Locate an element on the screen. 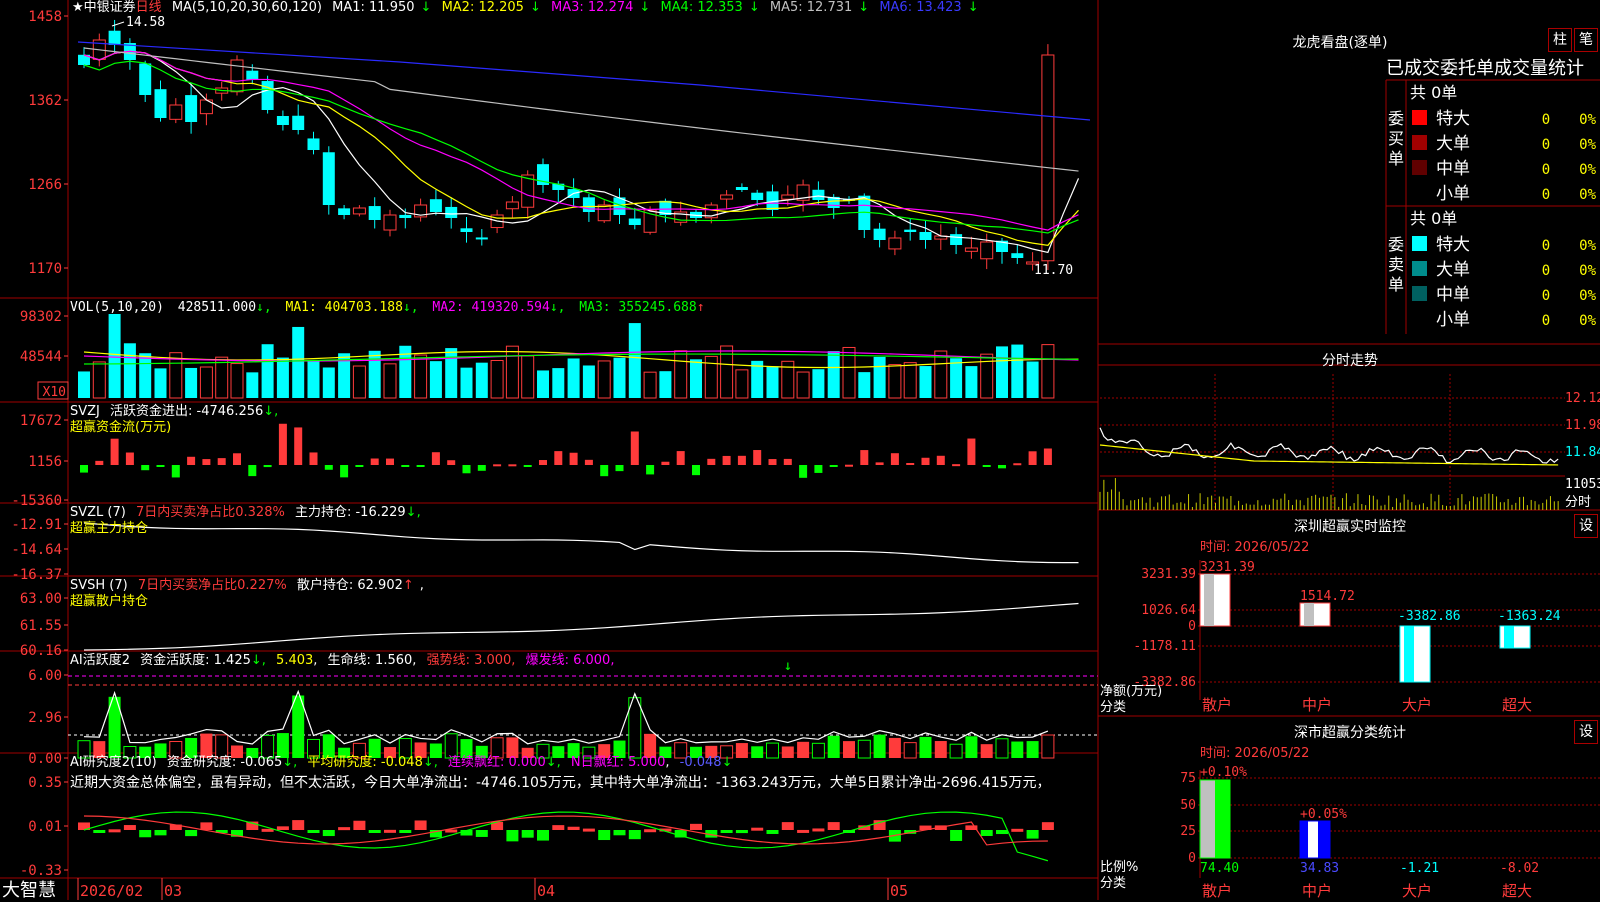 This screenshot has width=1600, height=902. bar-view-button: 柱 is located at coordinates (1560, 40).